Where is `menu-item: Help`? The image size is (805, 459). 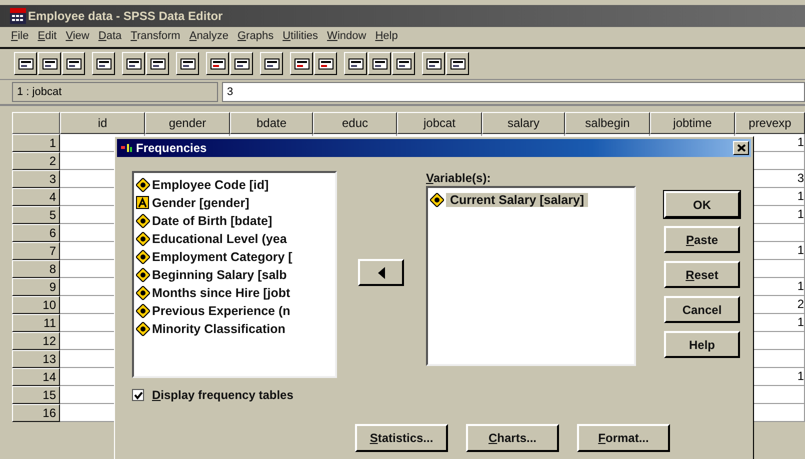
menu-item: Help is located at coordinates (386, 37).